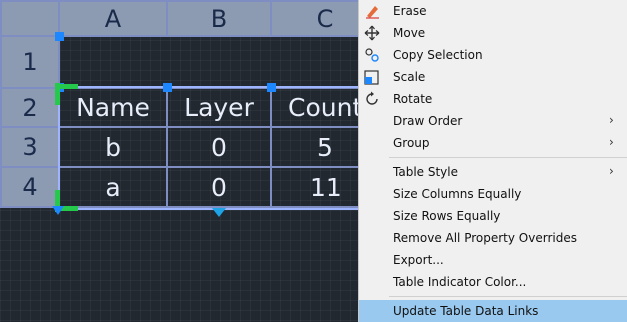 The width and height of the screenshot is (627, 322). I want to click on column-header-b: B, so click(219, 18).